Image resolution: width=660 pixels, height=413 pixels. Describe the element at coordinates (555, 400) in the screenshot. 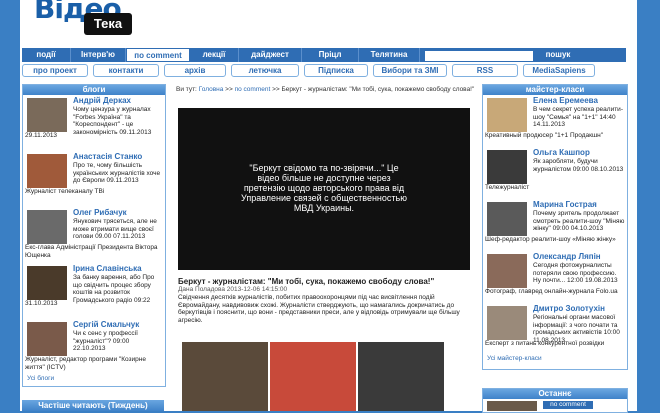

I see `latest-panel: Останнє no comment` at that location.